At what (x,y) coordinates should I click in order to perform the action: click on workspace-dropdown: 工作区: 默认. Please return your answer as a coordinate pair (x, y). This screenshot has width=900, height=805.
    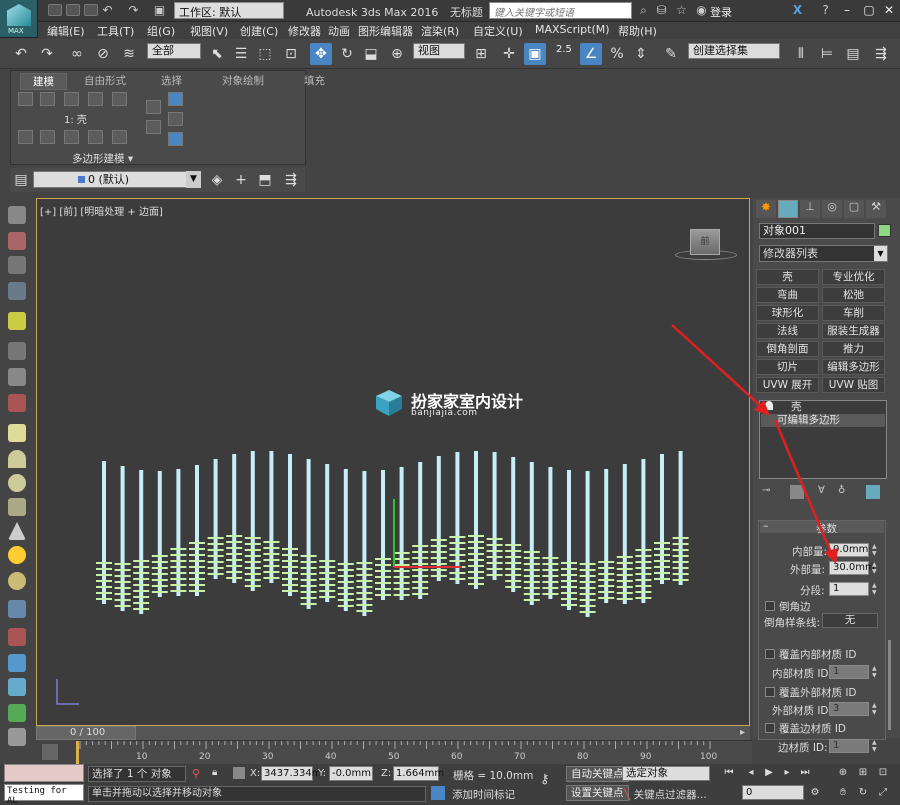
    Looking at the image, I should click on (229, 10).